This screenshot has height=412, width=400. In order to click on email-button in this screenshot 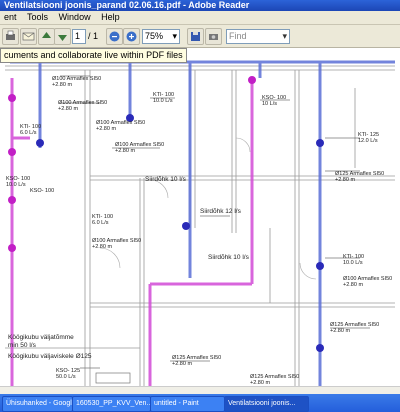, I will do `click(28, 36)`.